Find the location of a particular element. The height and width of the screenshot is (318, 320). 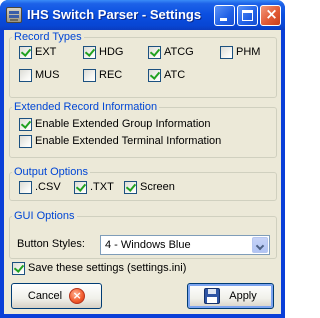

checkbox-mus-box is located at coordinates (25, 75).